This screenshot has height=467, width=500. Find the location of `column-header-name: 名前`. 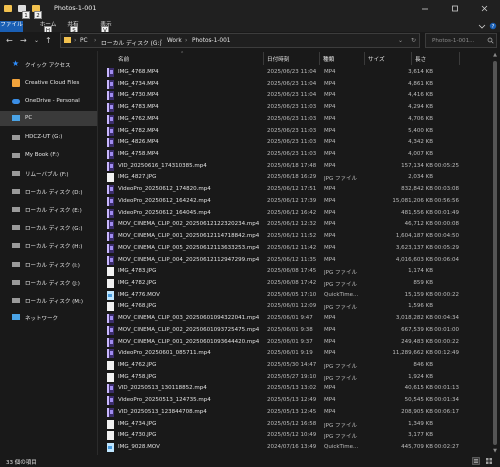

column-header-name: 名前 is located at coordinates (123, 59).